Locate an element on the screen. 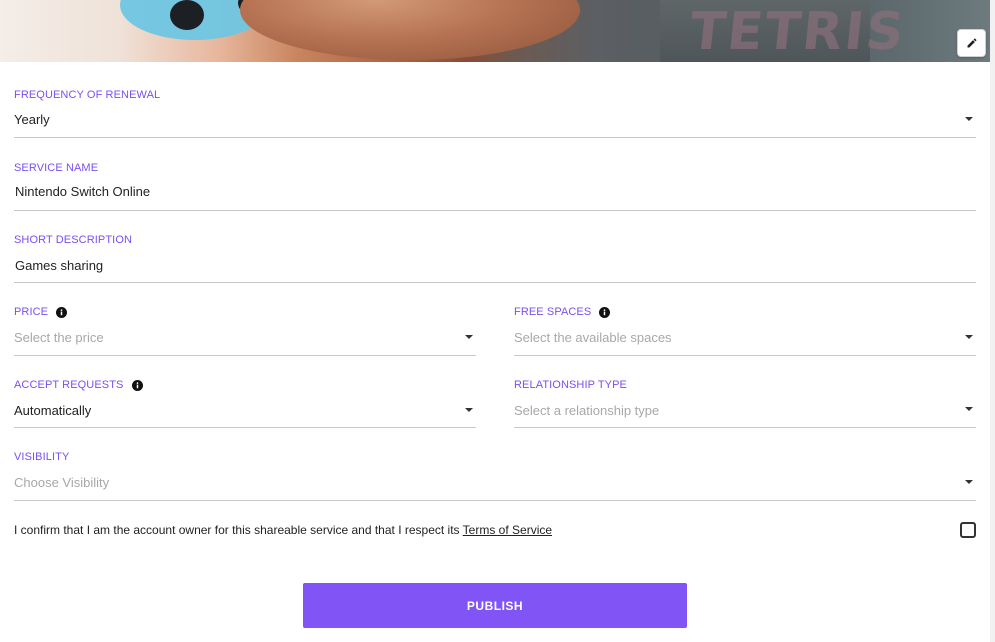  visibility-select: VISIBILITY Choose Visibility is located at coordinates (495, 475).